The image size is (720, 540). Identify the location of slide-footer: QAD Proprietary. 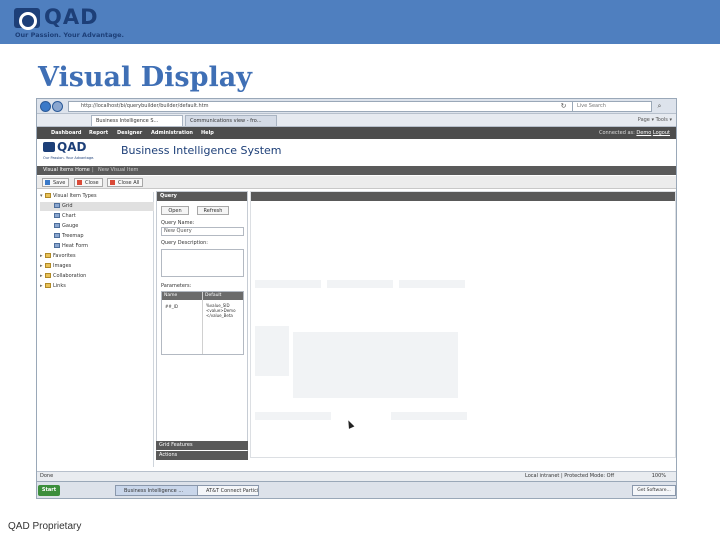
(45, 526).